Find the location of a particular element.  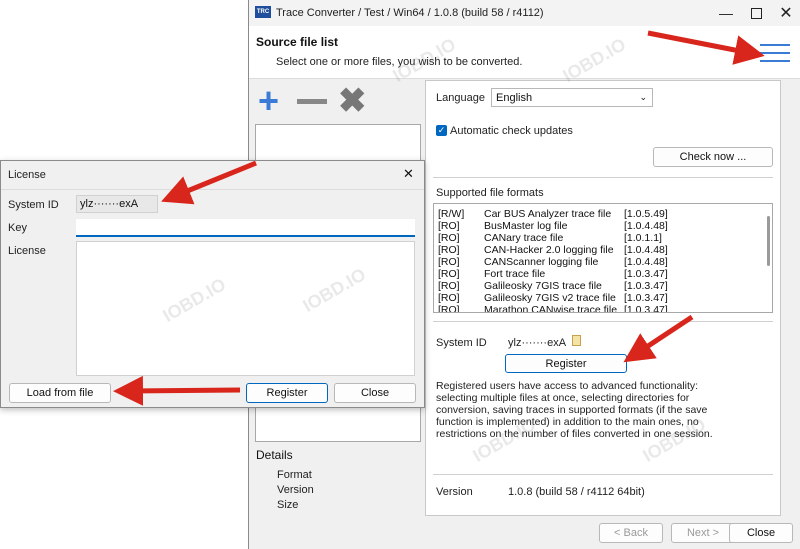

license-system-id-label: System ID is located at coordinates (33, 205).